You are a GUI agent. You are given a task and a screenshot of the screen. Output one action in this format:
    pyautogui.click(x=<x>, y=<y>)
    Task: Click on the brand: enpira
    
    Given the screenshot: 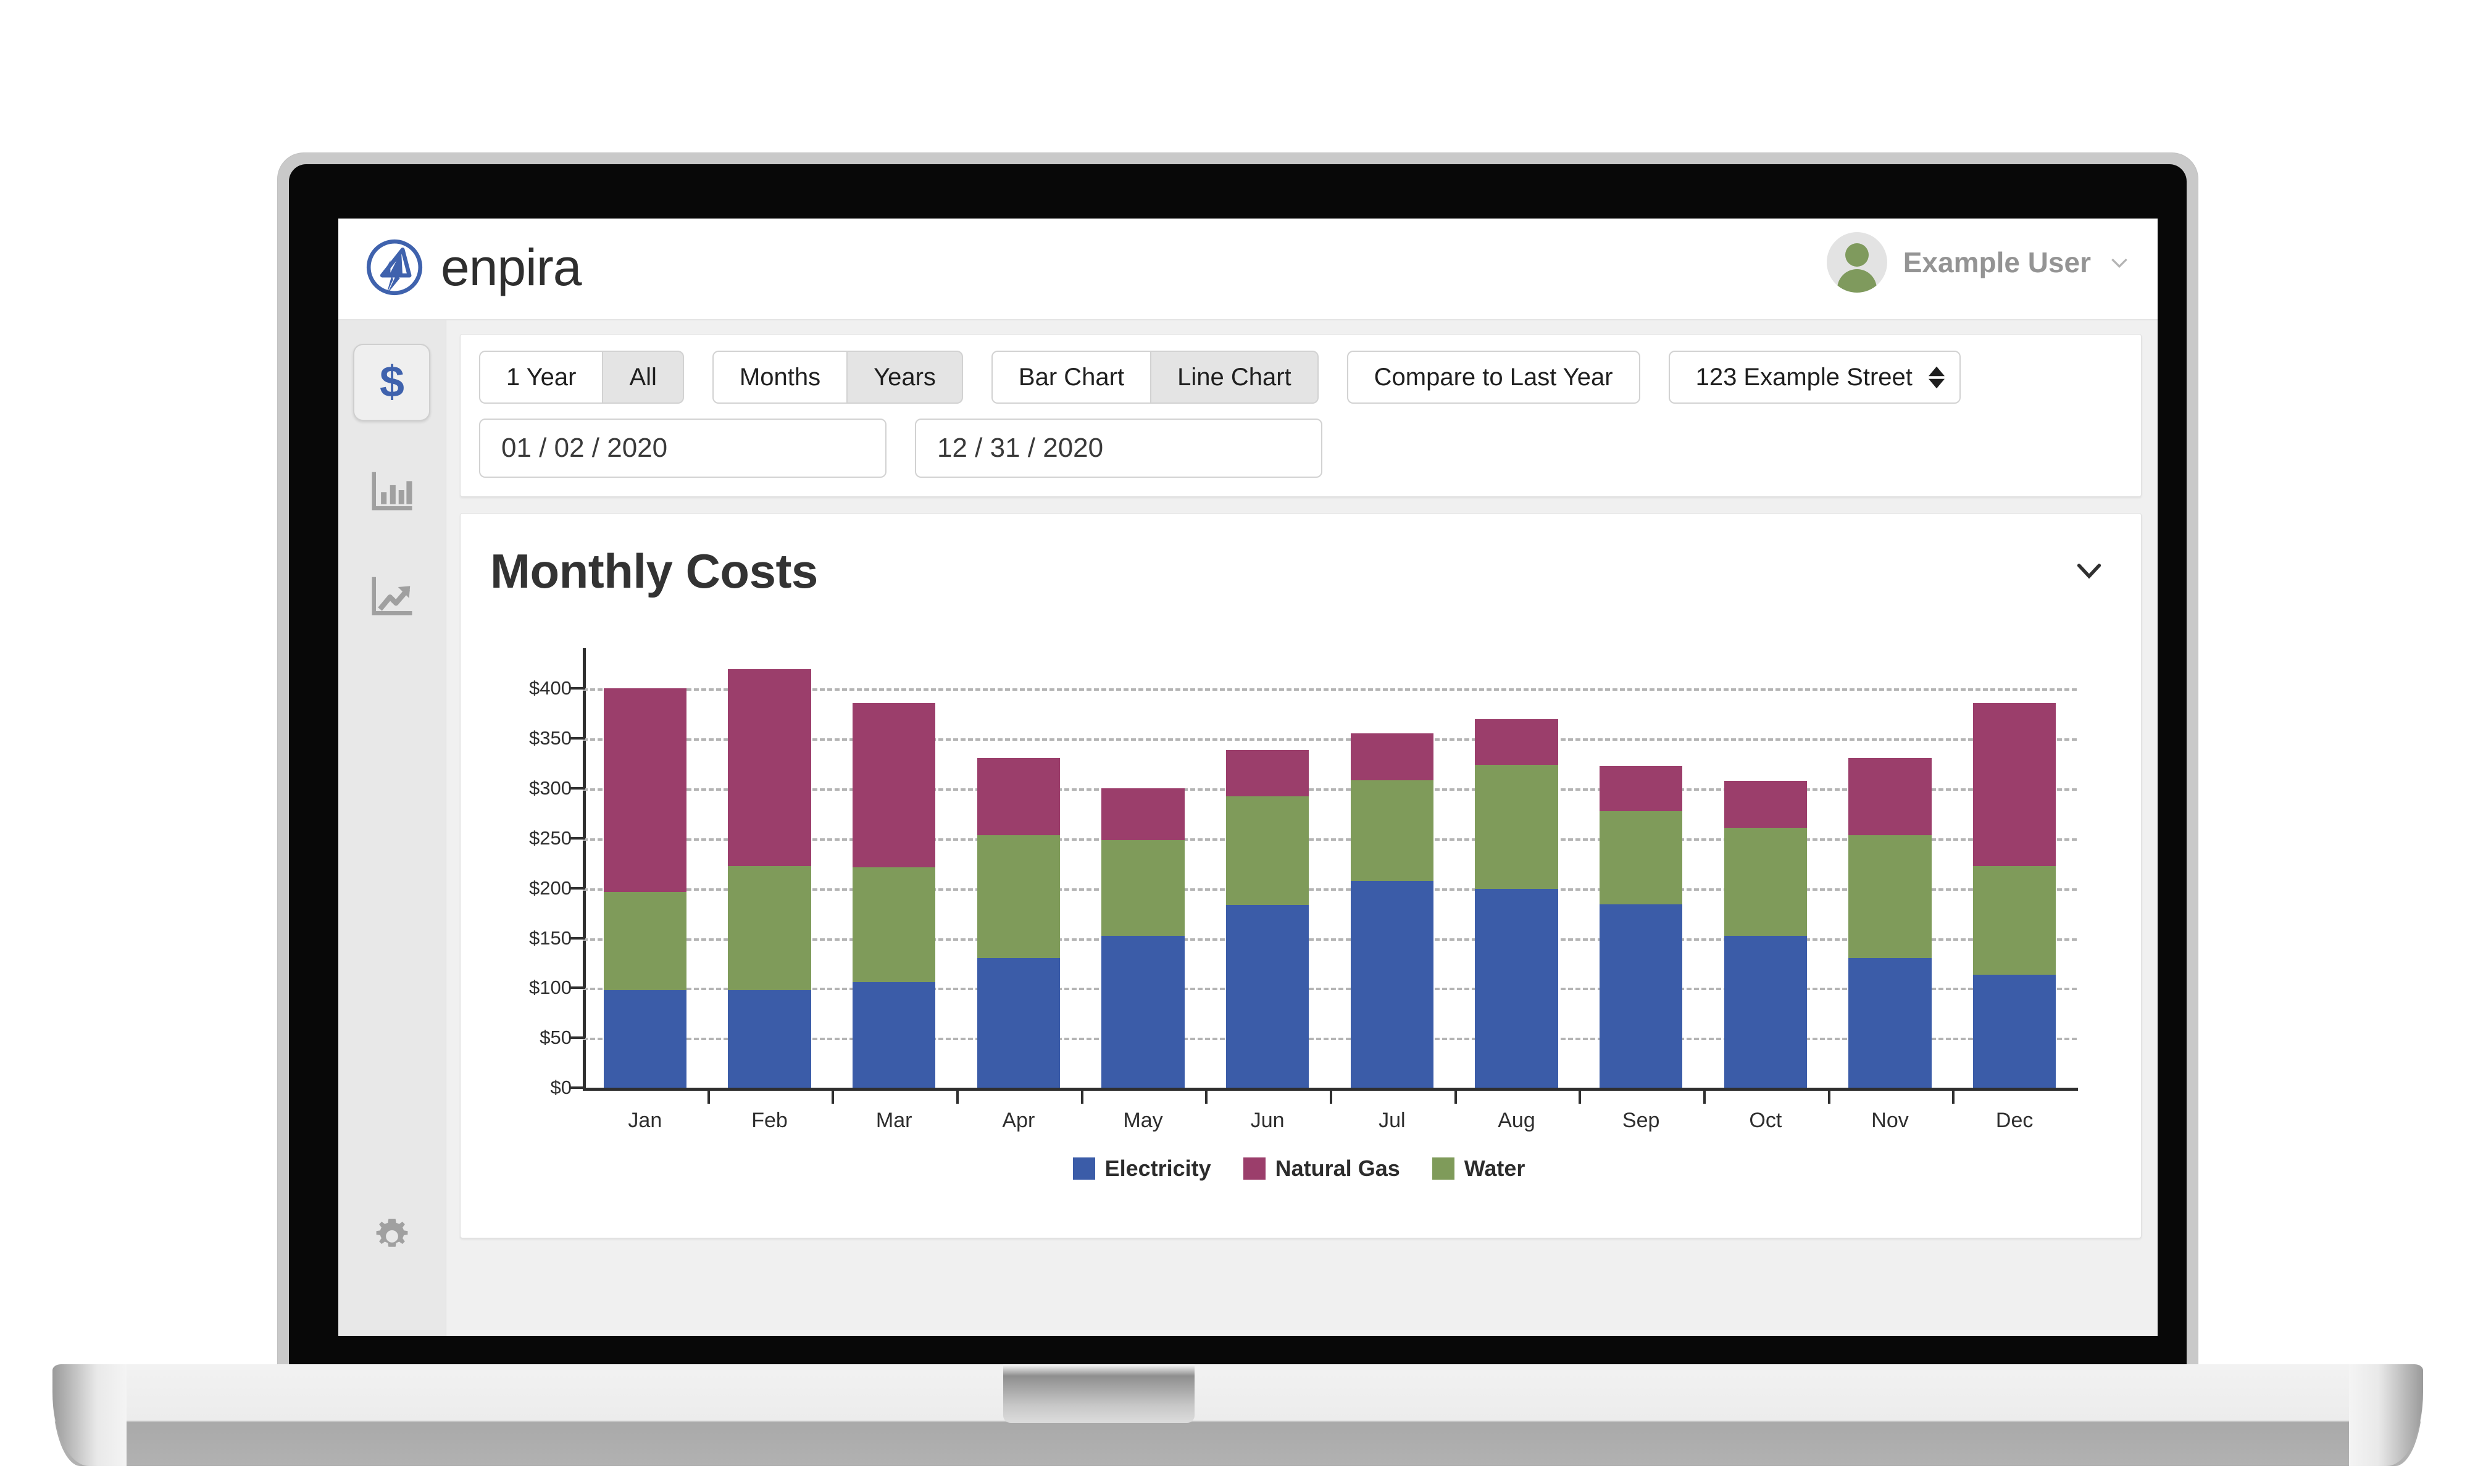 What is the action you would take?
    pyautogui.click(x=471, y=267)
    